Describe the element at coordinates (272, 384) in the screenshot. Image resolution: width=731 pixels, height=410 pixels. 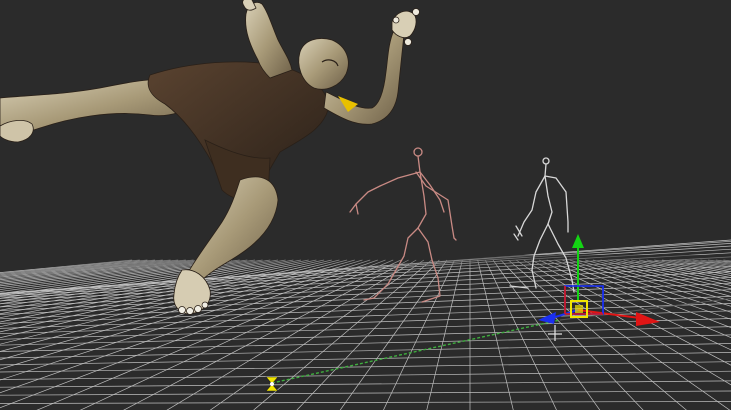
I see `camera-pivot-icon` at that location.